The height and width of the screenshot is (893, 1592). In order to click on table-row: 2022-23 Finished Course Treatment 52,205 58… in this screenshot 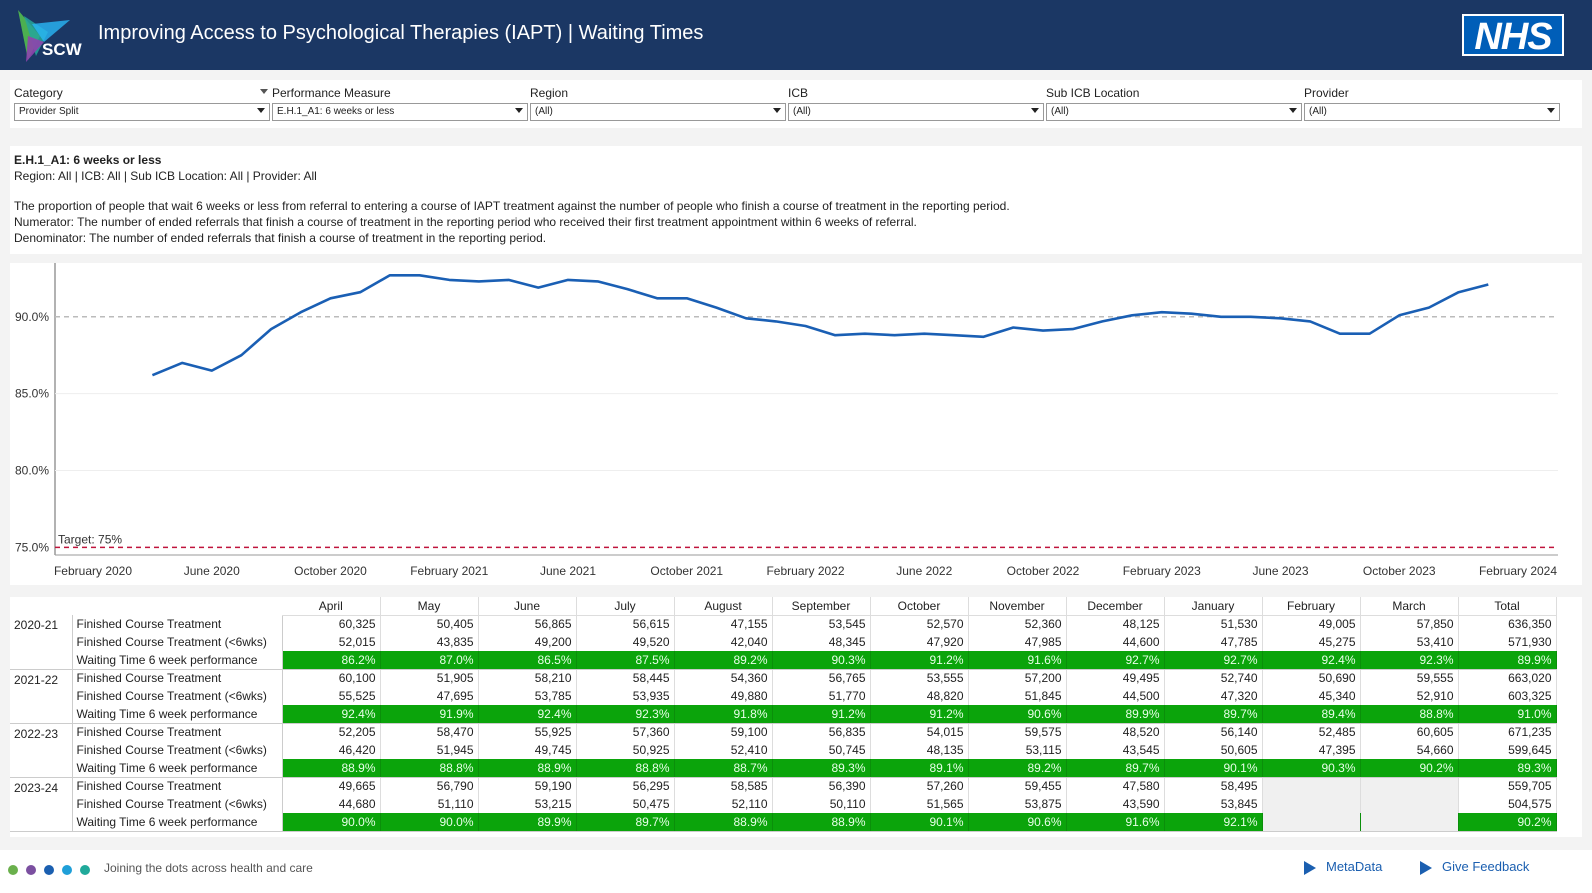, I will do `click(783, 750)`.